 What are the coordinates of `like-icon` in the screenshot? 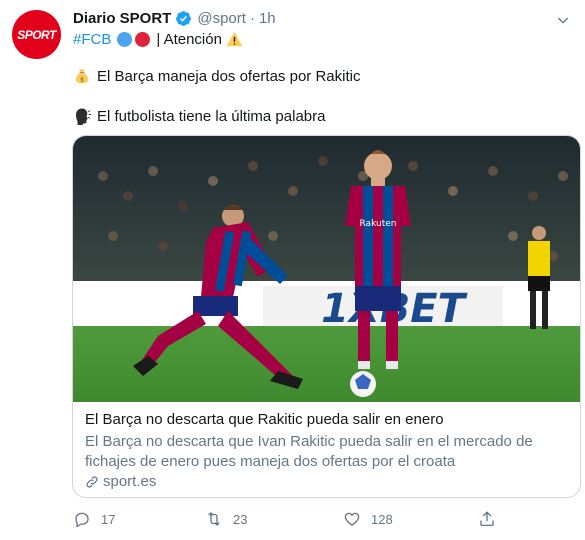 It's located at (352, 519).